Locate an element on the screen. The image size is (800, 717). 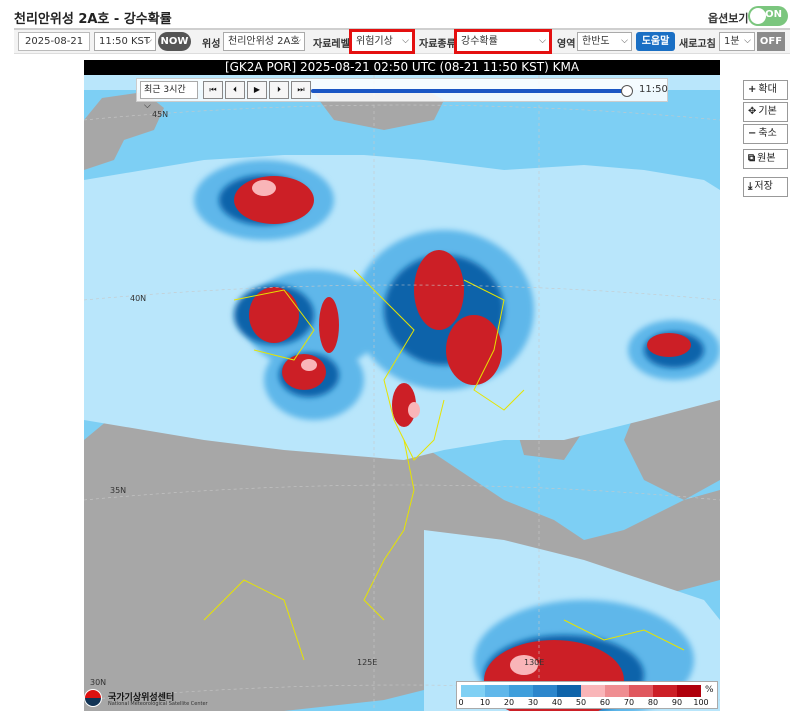
page-title: 천리안위성 2A호 - 강수확률 is located at coordinates (93, 19).